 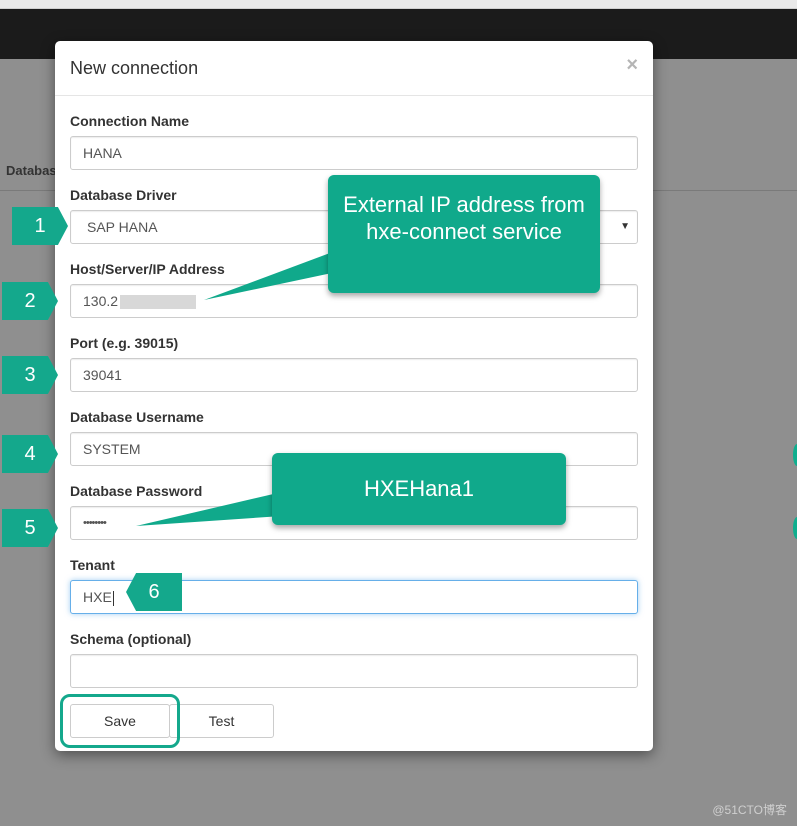 I want to click on password-callout: HXEHana1, so click(x=419, y=489).